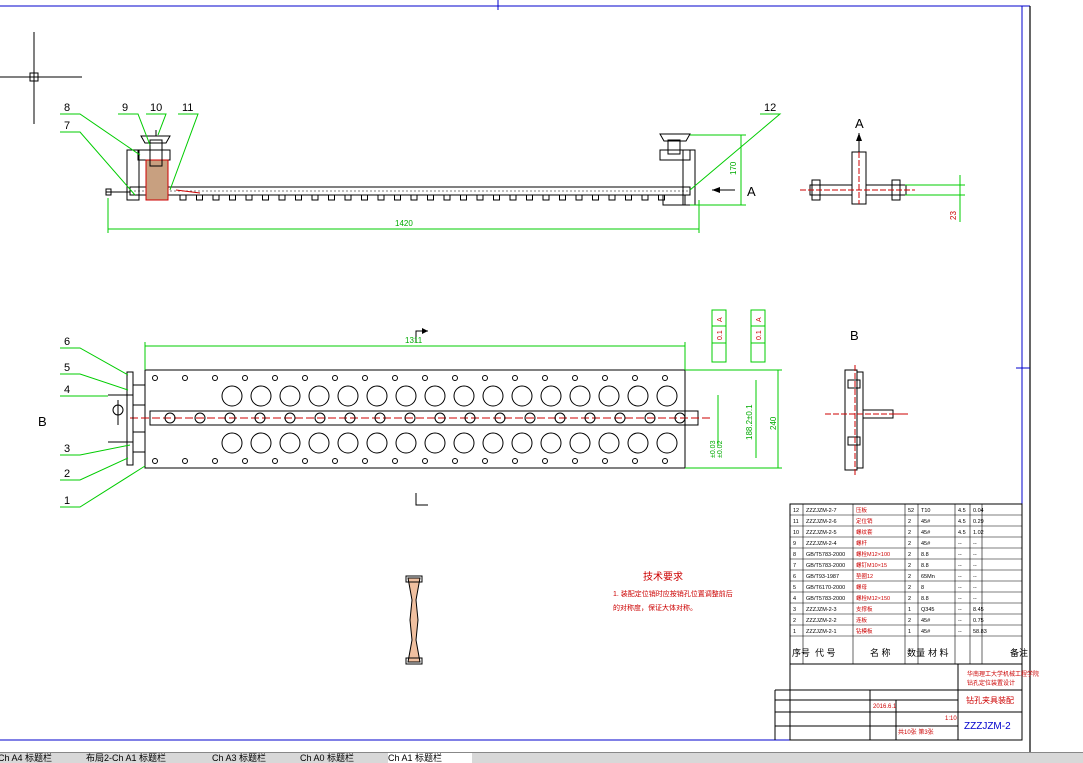 The width and height of the screenshot is (1083, 763). Describe the element at coordinates (864, 532) in the screenshot. I see `parts-cell: 螺纹套` at that location.